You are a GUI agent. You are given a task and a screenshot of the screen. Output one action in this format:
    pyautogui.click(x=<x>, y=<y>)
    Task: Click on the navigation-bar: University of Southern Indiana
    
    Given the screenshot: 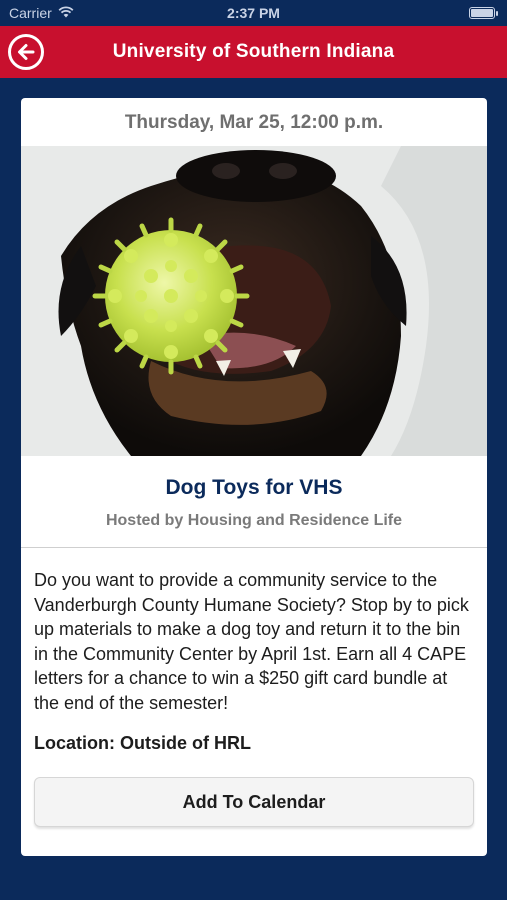 What is the action you would take?
    pyautogui.click(x=253, y=52)
    